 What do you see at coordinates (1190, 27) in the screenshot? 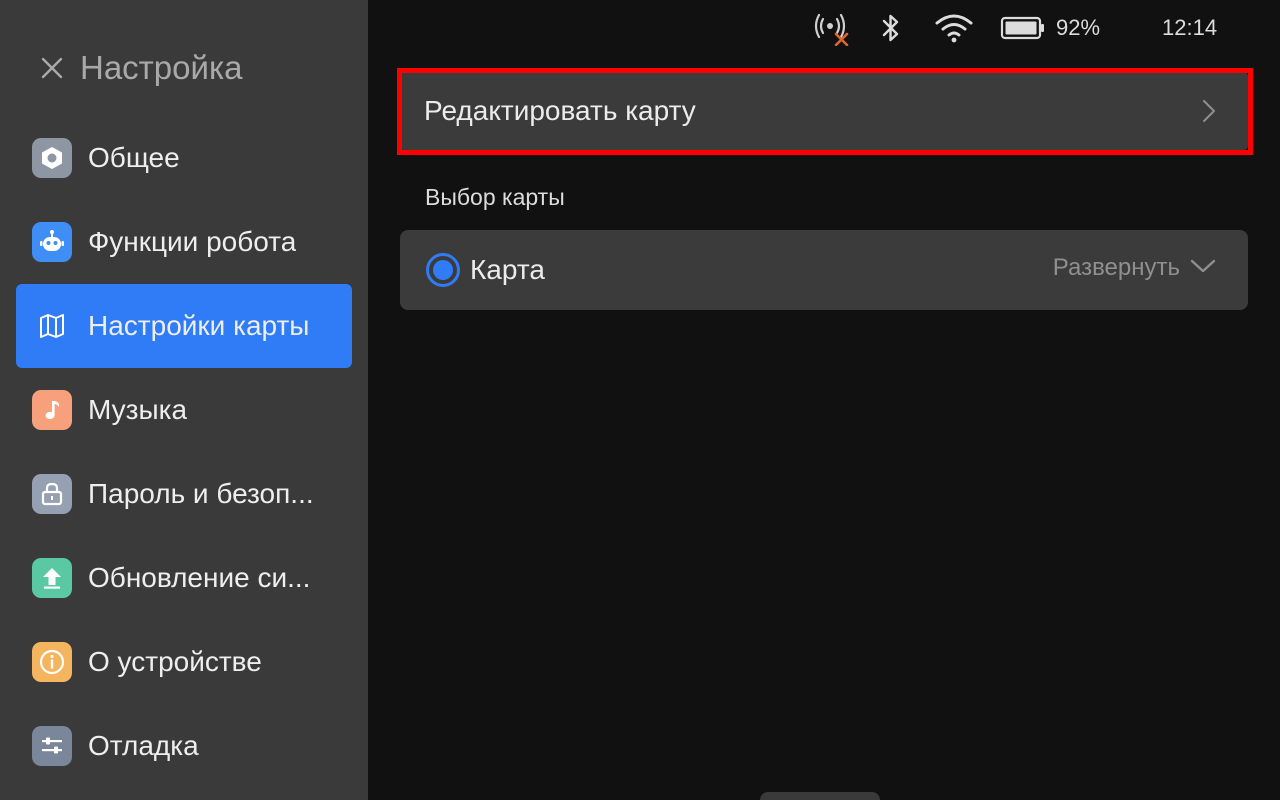
I see `clock: 12:14` at bounding box center [1190, 27].